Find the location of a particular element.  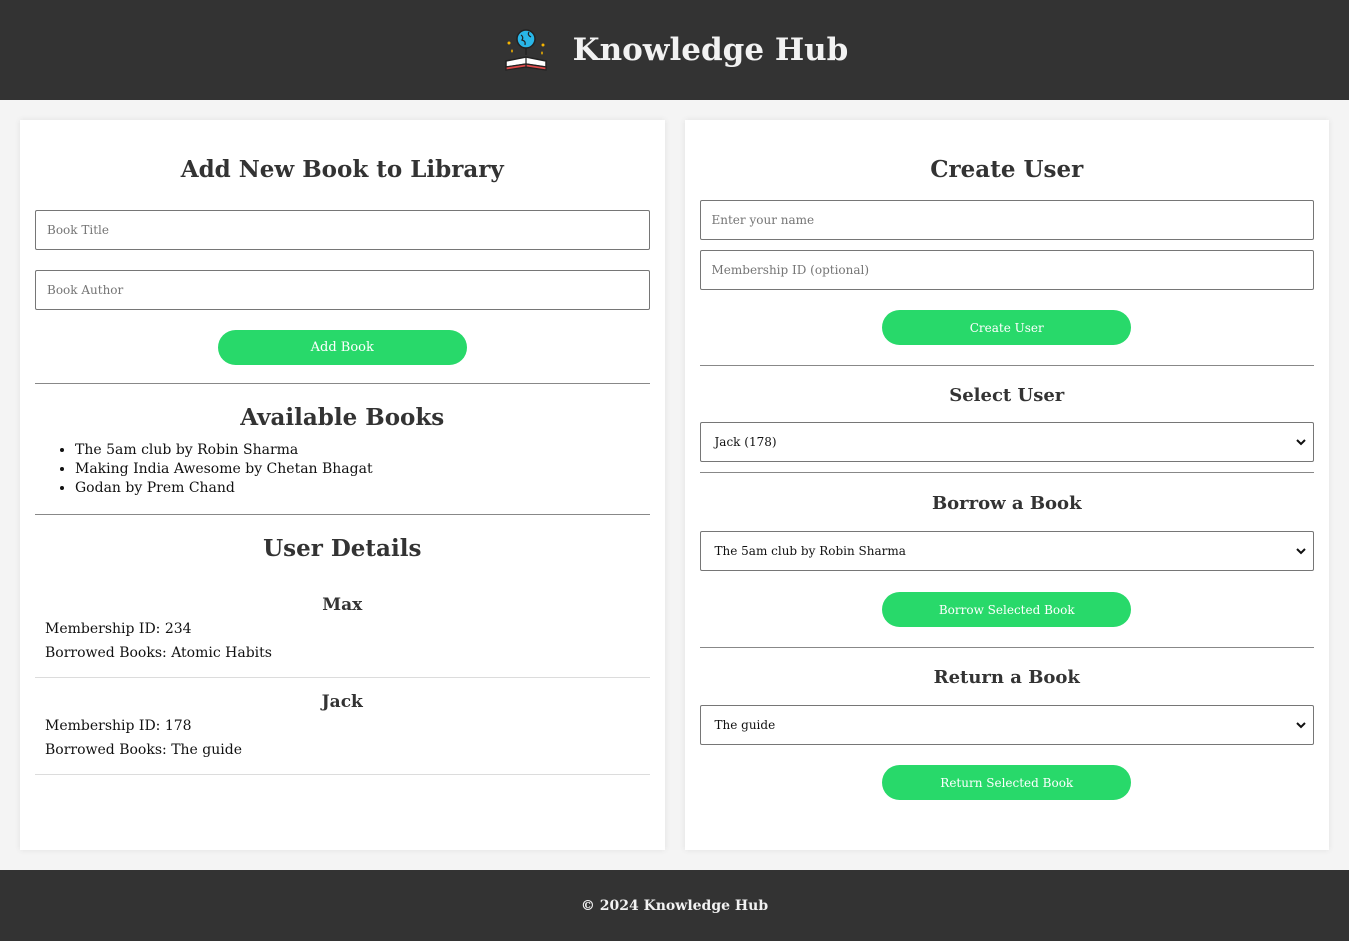

footer-text: © 2024 Knowledge Hub is located at coordinates (674, 905).